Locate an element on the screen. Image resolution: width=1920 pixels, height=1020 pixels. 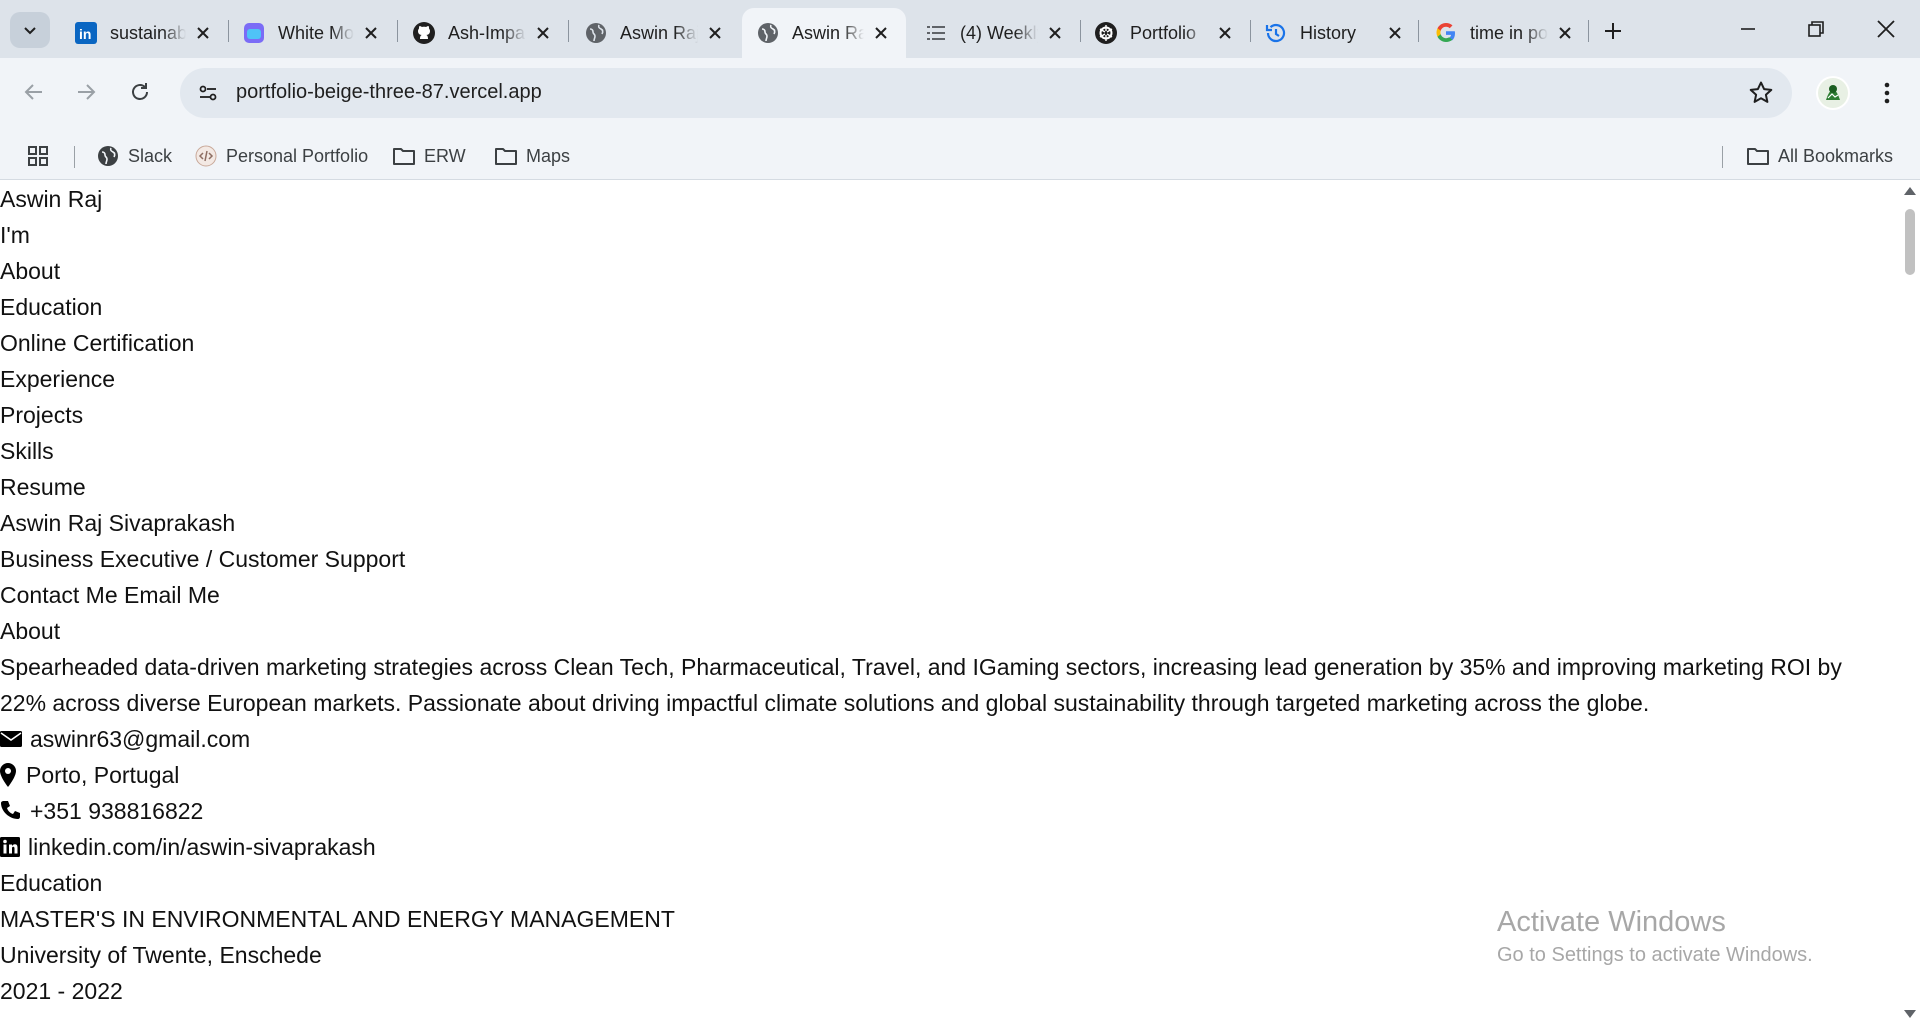
avatar-icon is located at coordinates (1833, 93).